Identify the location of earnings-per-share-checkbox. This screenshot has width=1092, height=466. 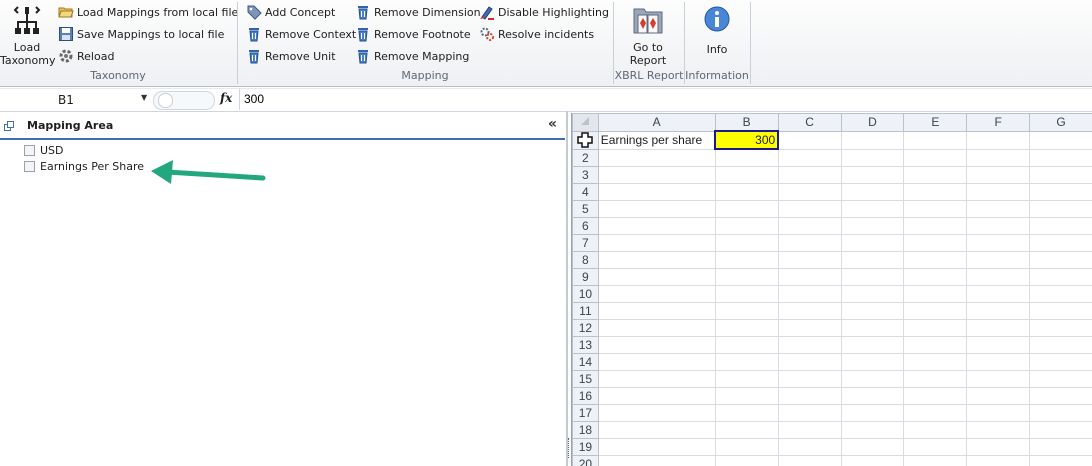
(29, 166).